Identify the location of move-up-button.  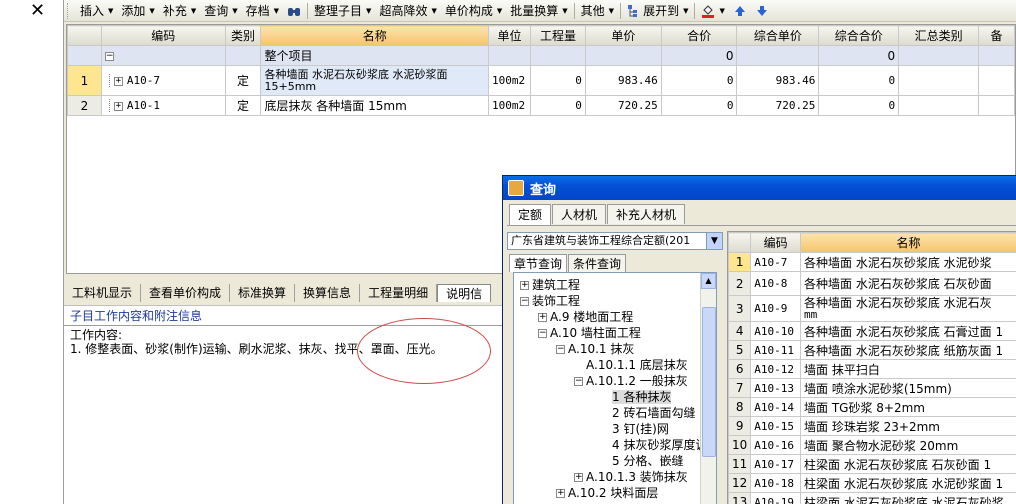
(740, 11).